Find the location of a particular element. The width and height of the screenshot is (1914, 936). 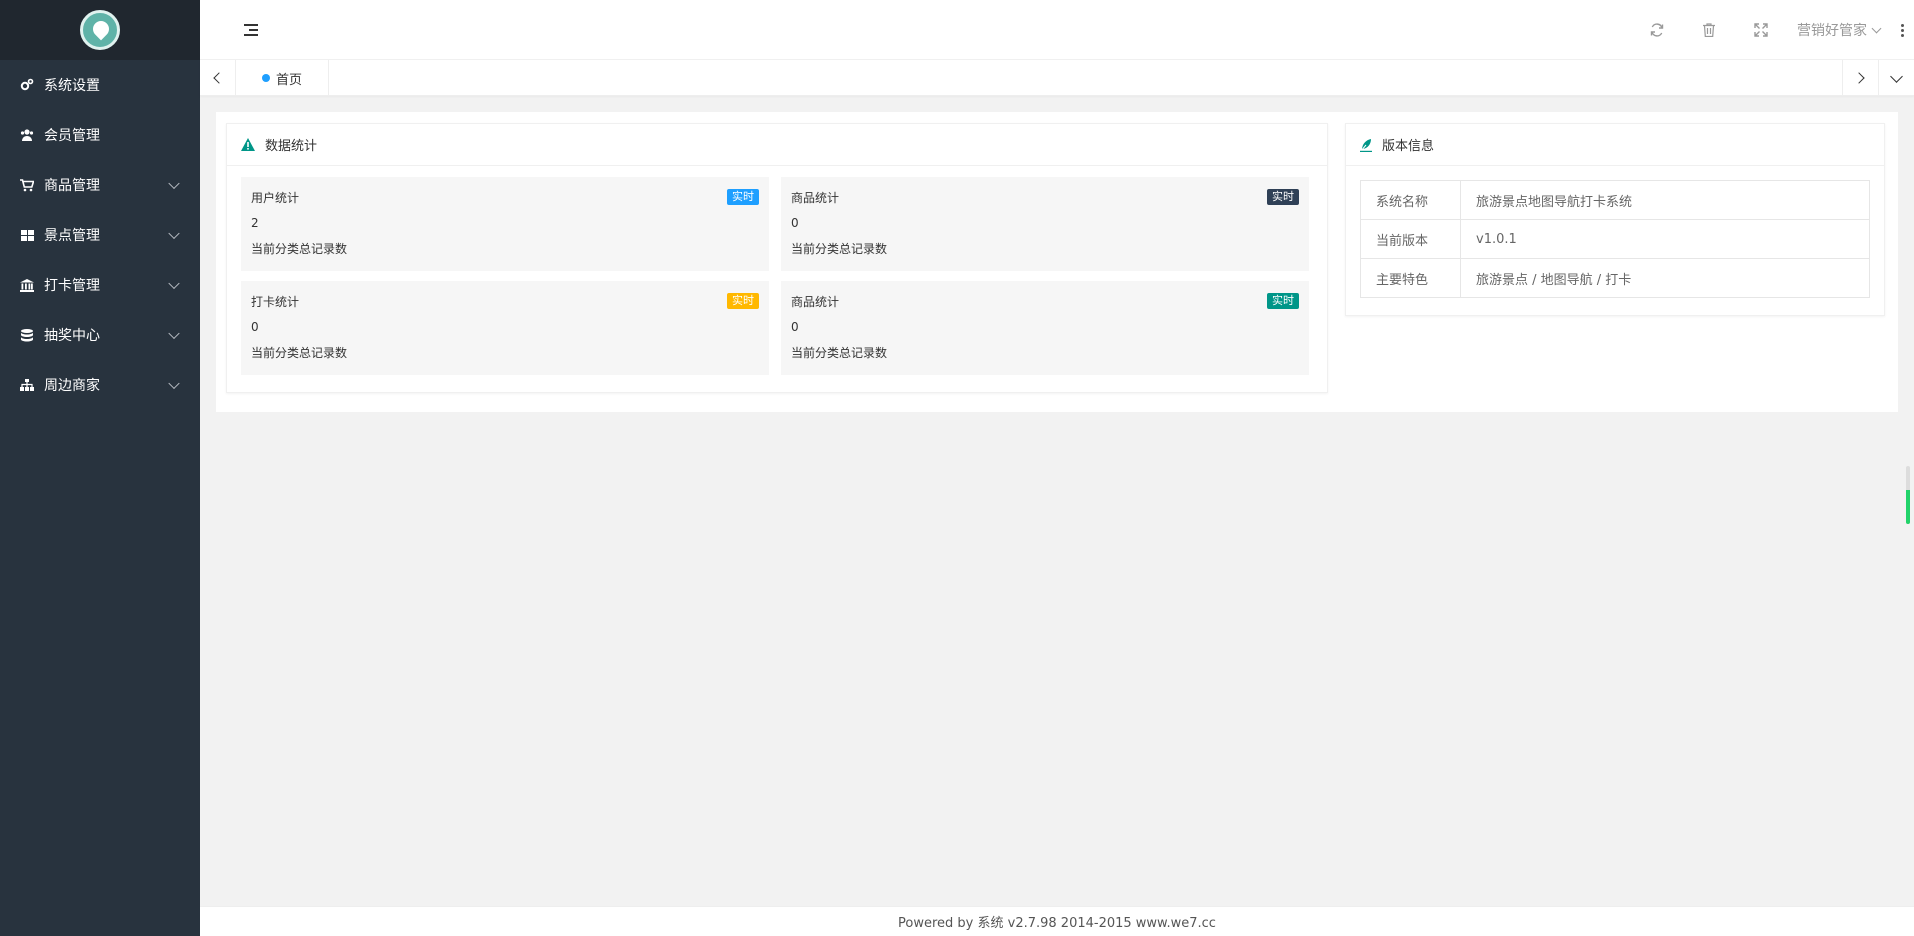

stat-box-products-2: 商品统计 实时 0 当前分类总记录数 is located at coordinates (1045, 328).